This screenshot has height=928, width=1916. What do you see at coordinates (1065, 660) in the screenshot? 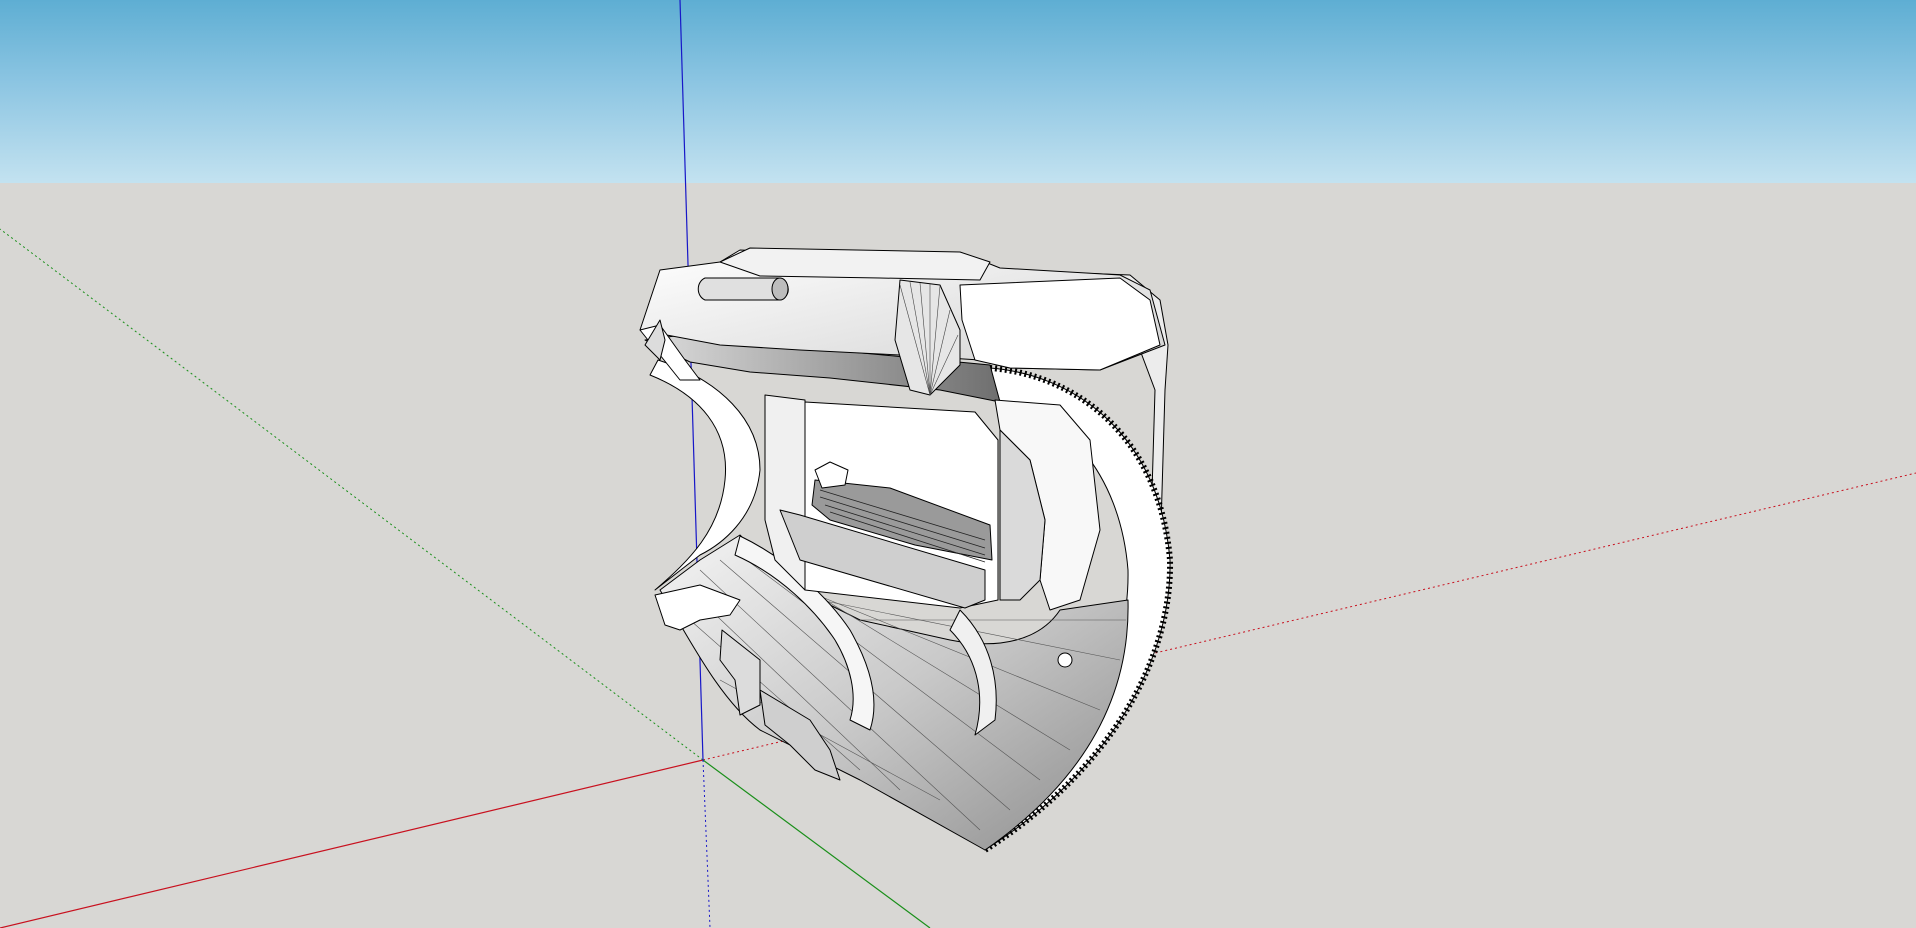
I see `ring-knob` at bounding box center [1065, 660].